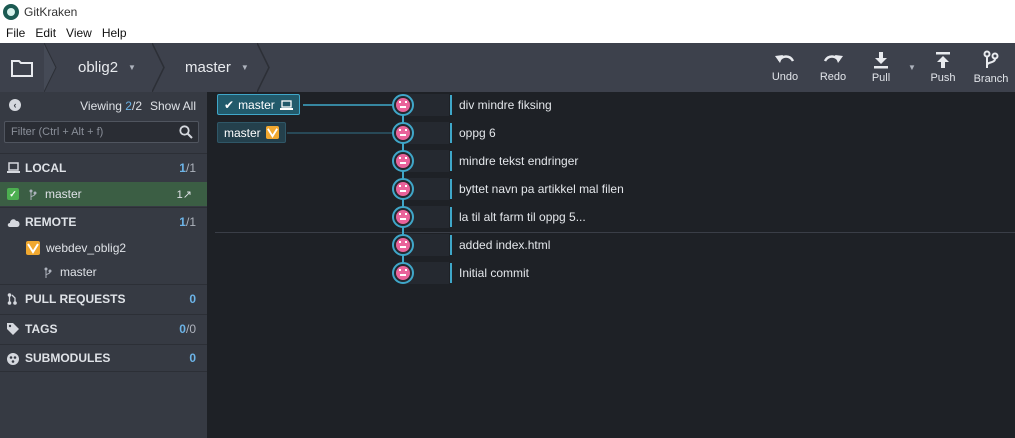 This screenshot has width=1015, height=438. Describe the element at coordinates (103, 221) in the screenshot. I see `section-remote: REMOTE 1/1` at that location.